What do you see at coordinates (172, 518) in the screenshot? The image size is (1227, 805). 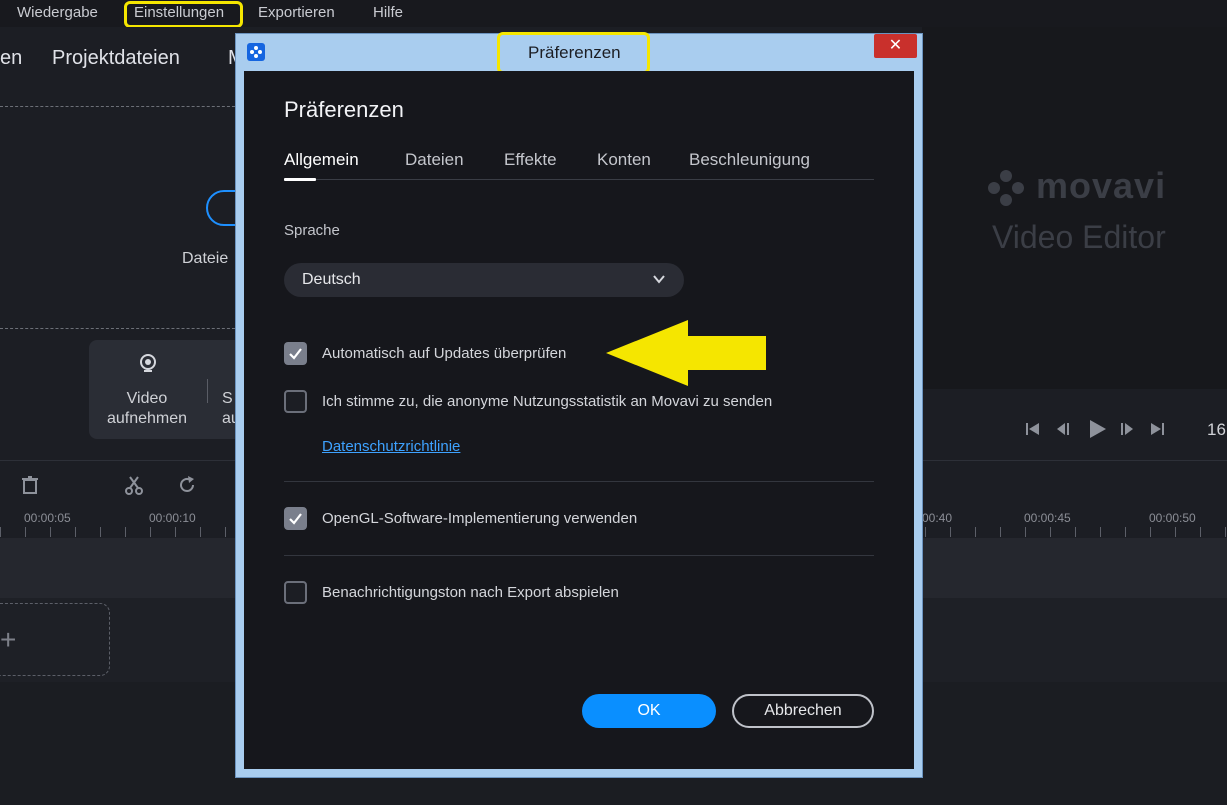 I see `tick-label: 00:00:10` at bounding box center [172, 518].